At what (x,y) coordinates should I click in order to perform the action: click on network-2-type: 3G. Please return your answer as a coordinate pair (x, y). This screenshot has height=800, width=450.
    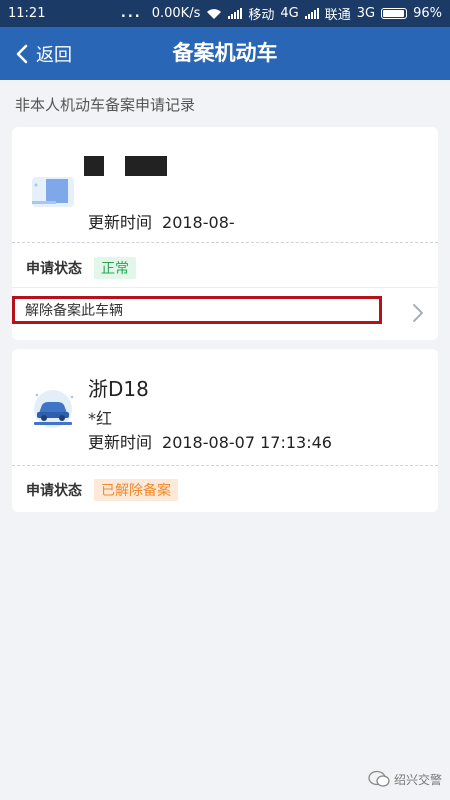
    Looking at the image, I should click on (366, 13).